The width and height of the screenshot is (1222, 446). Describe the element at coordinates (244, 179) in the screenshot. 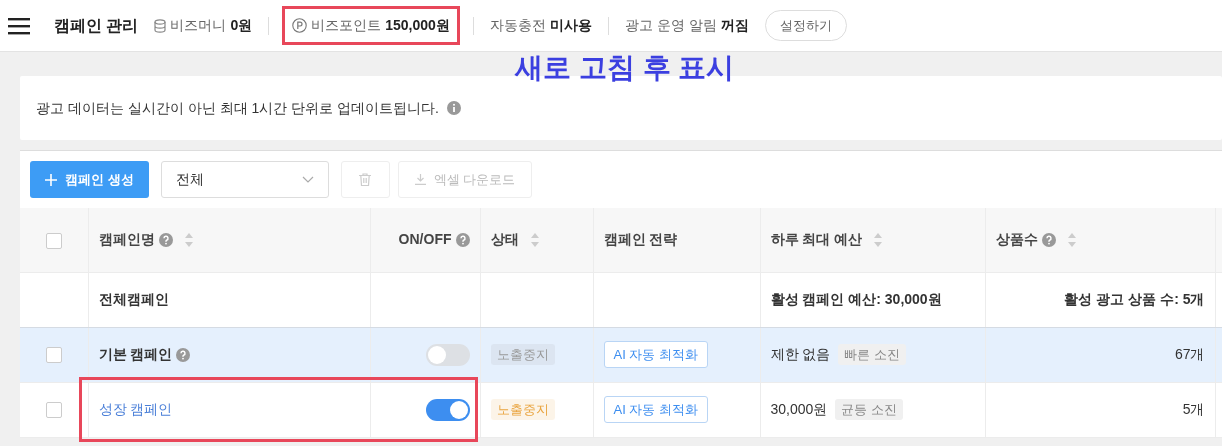

I see `filter-dropdown: 전체` at that location.